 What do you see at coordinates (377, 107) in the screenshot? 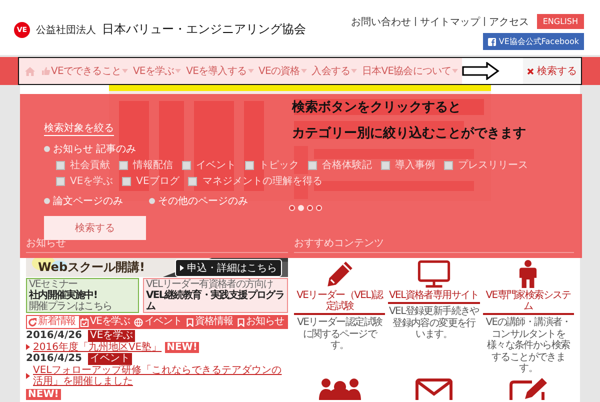
I see `hint-text: 検索ボタンをクリックすると` at bounding box center [377, 107].